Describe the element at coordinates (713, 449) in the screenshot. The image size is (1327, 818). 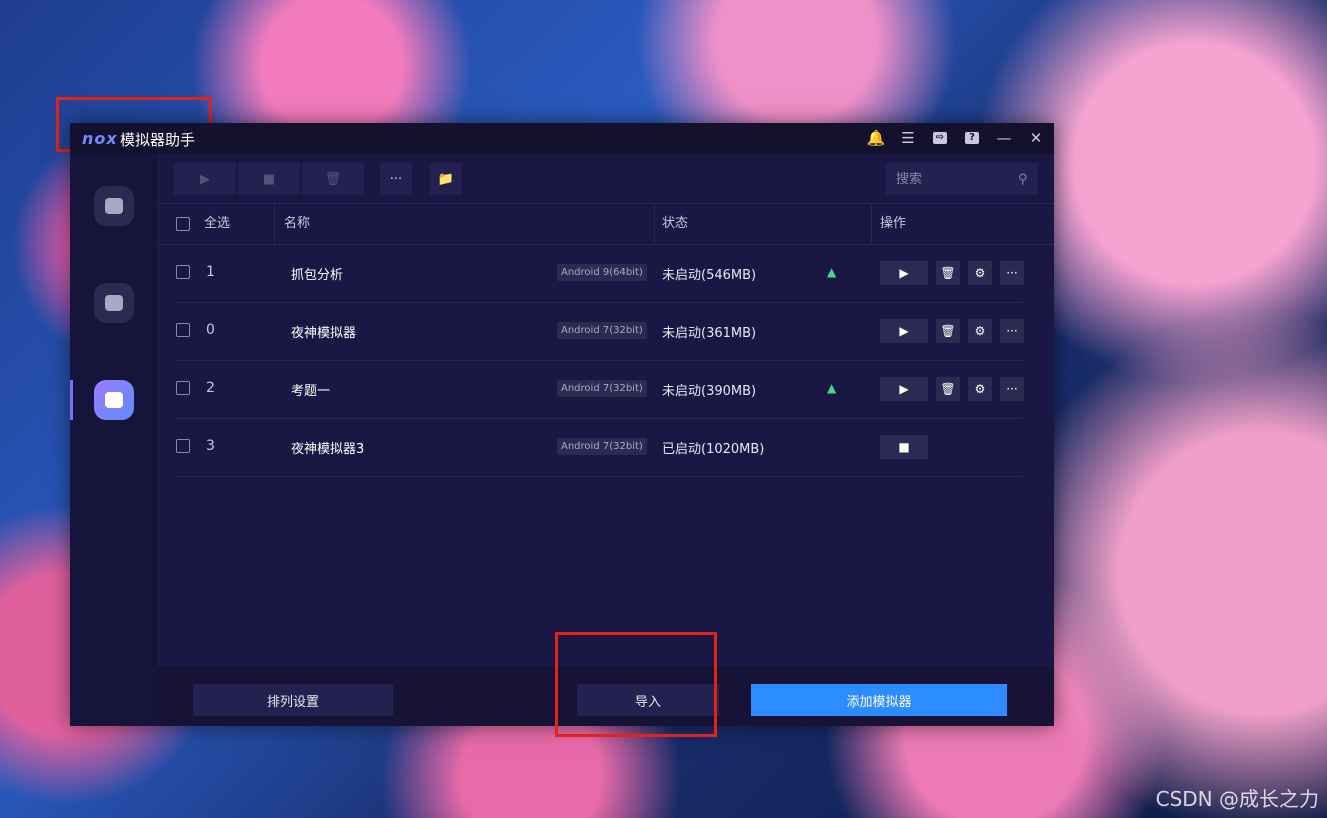
I see `row-status: 已启动(1020MB)` at that location.